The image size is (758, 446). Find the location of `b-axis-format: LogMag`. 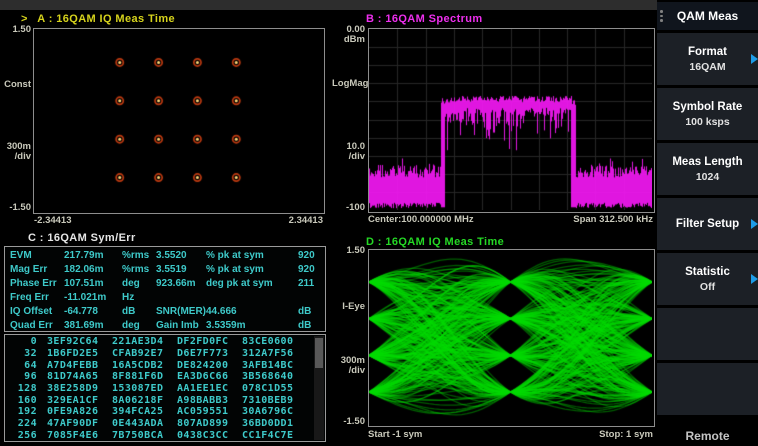

b-axis-format: LogMag is located at coordinates (350, 83).